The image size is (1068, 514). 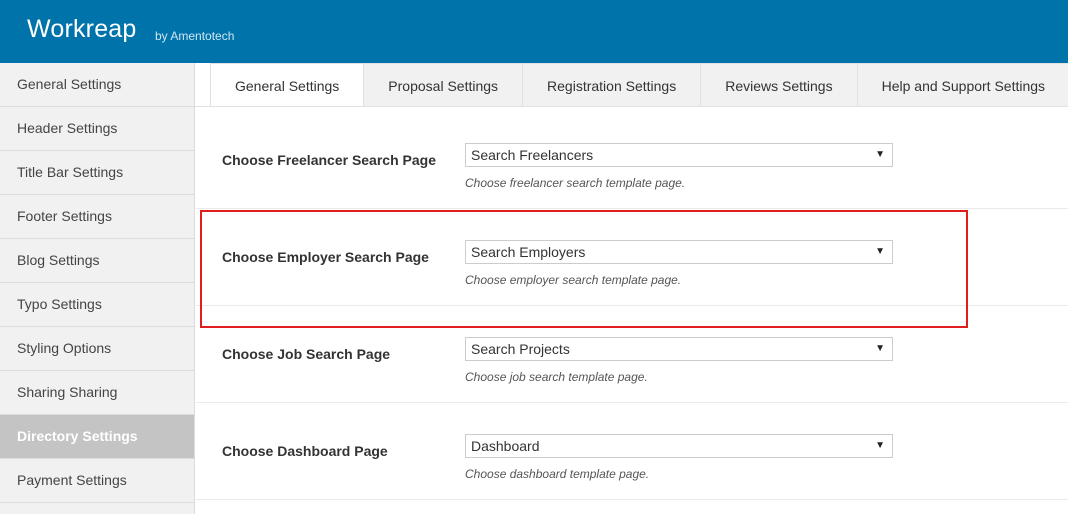 What do you see at coordinates (97, 437) in the screenshot?
I see `sidebar-item-directory-settings: Directory Settings` at bounding box center [97, 437].